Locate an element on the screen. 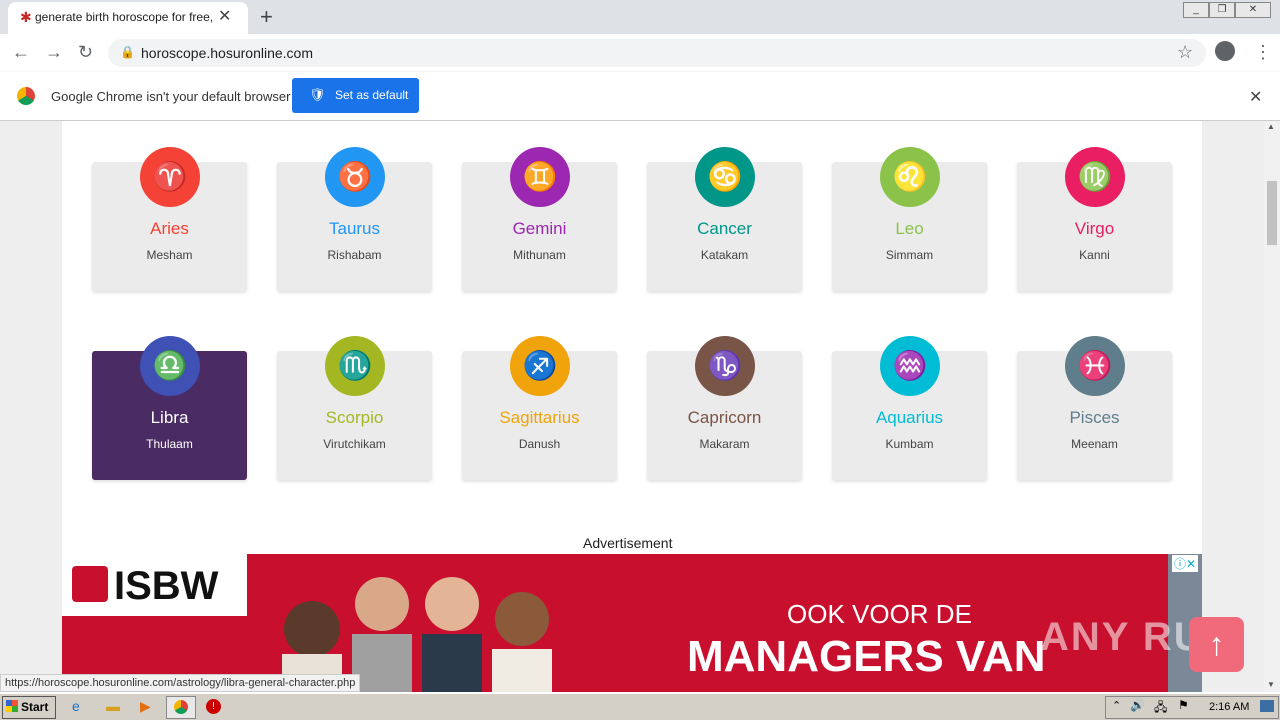  capricorn-symbol-icon: ♑ is located at coordinates (725, 366).